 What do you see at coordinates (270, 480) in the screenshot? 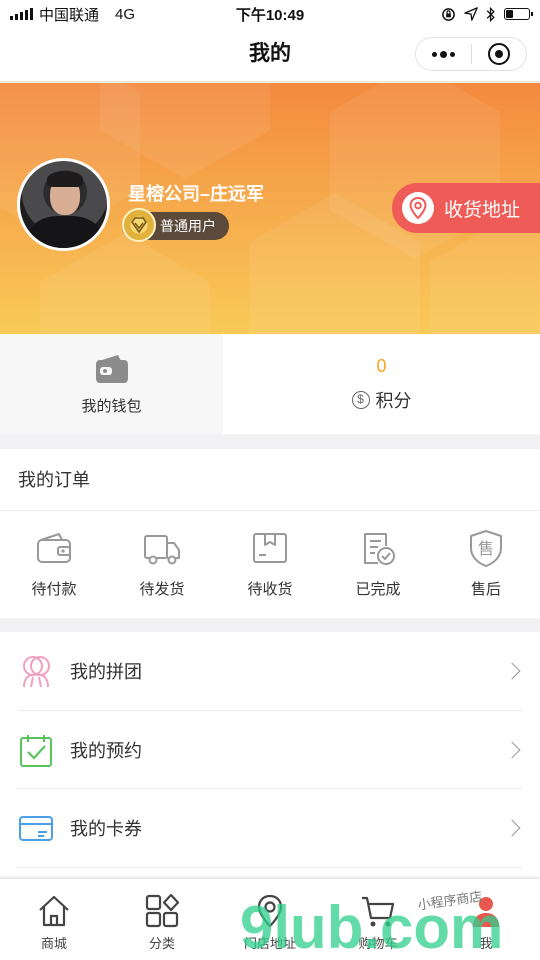
I see `orders-title: 我的订单` at bounding box center [270, 480].